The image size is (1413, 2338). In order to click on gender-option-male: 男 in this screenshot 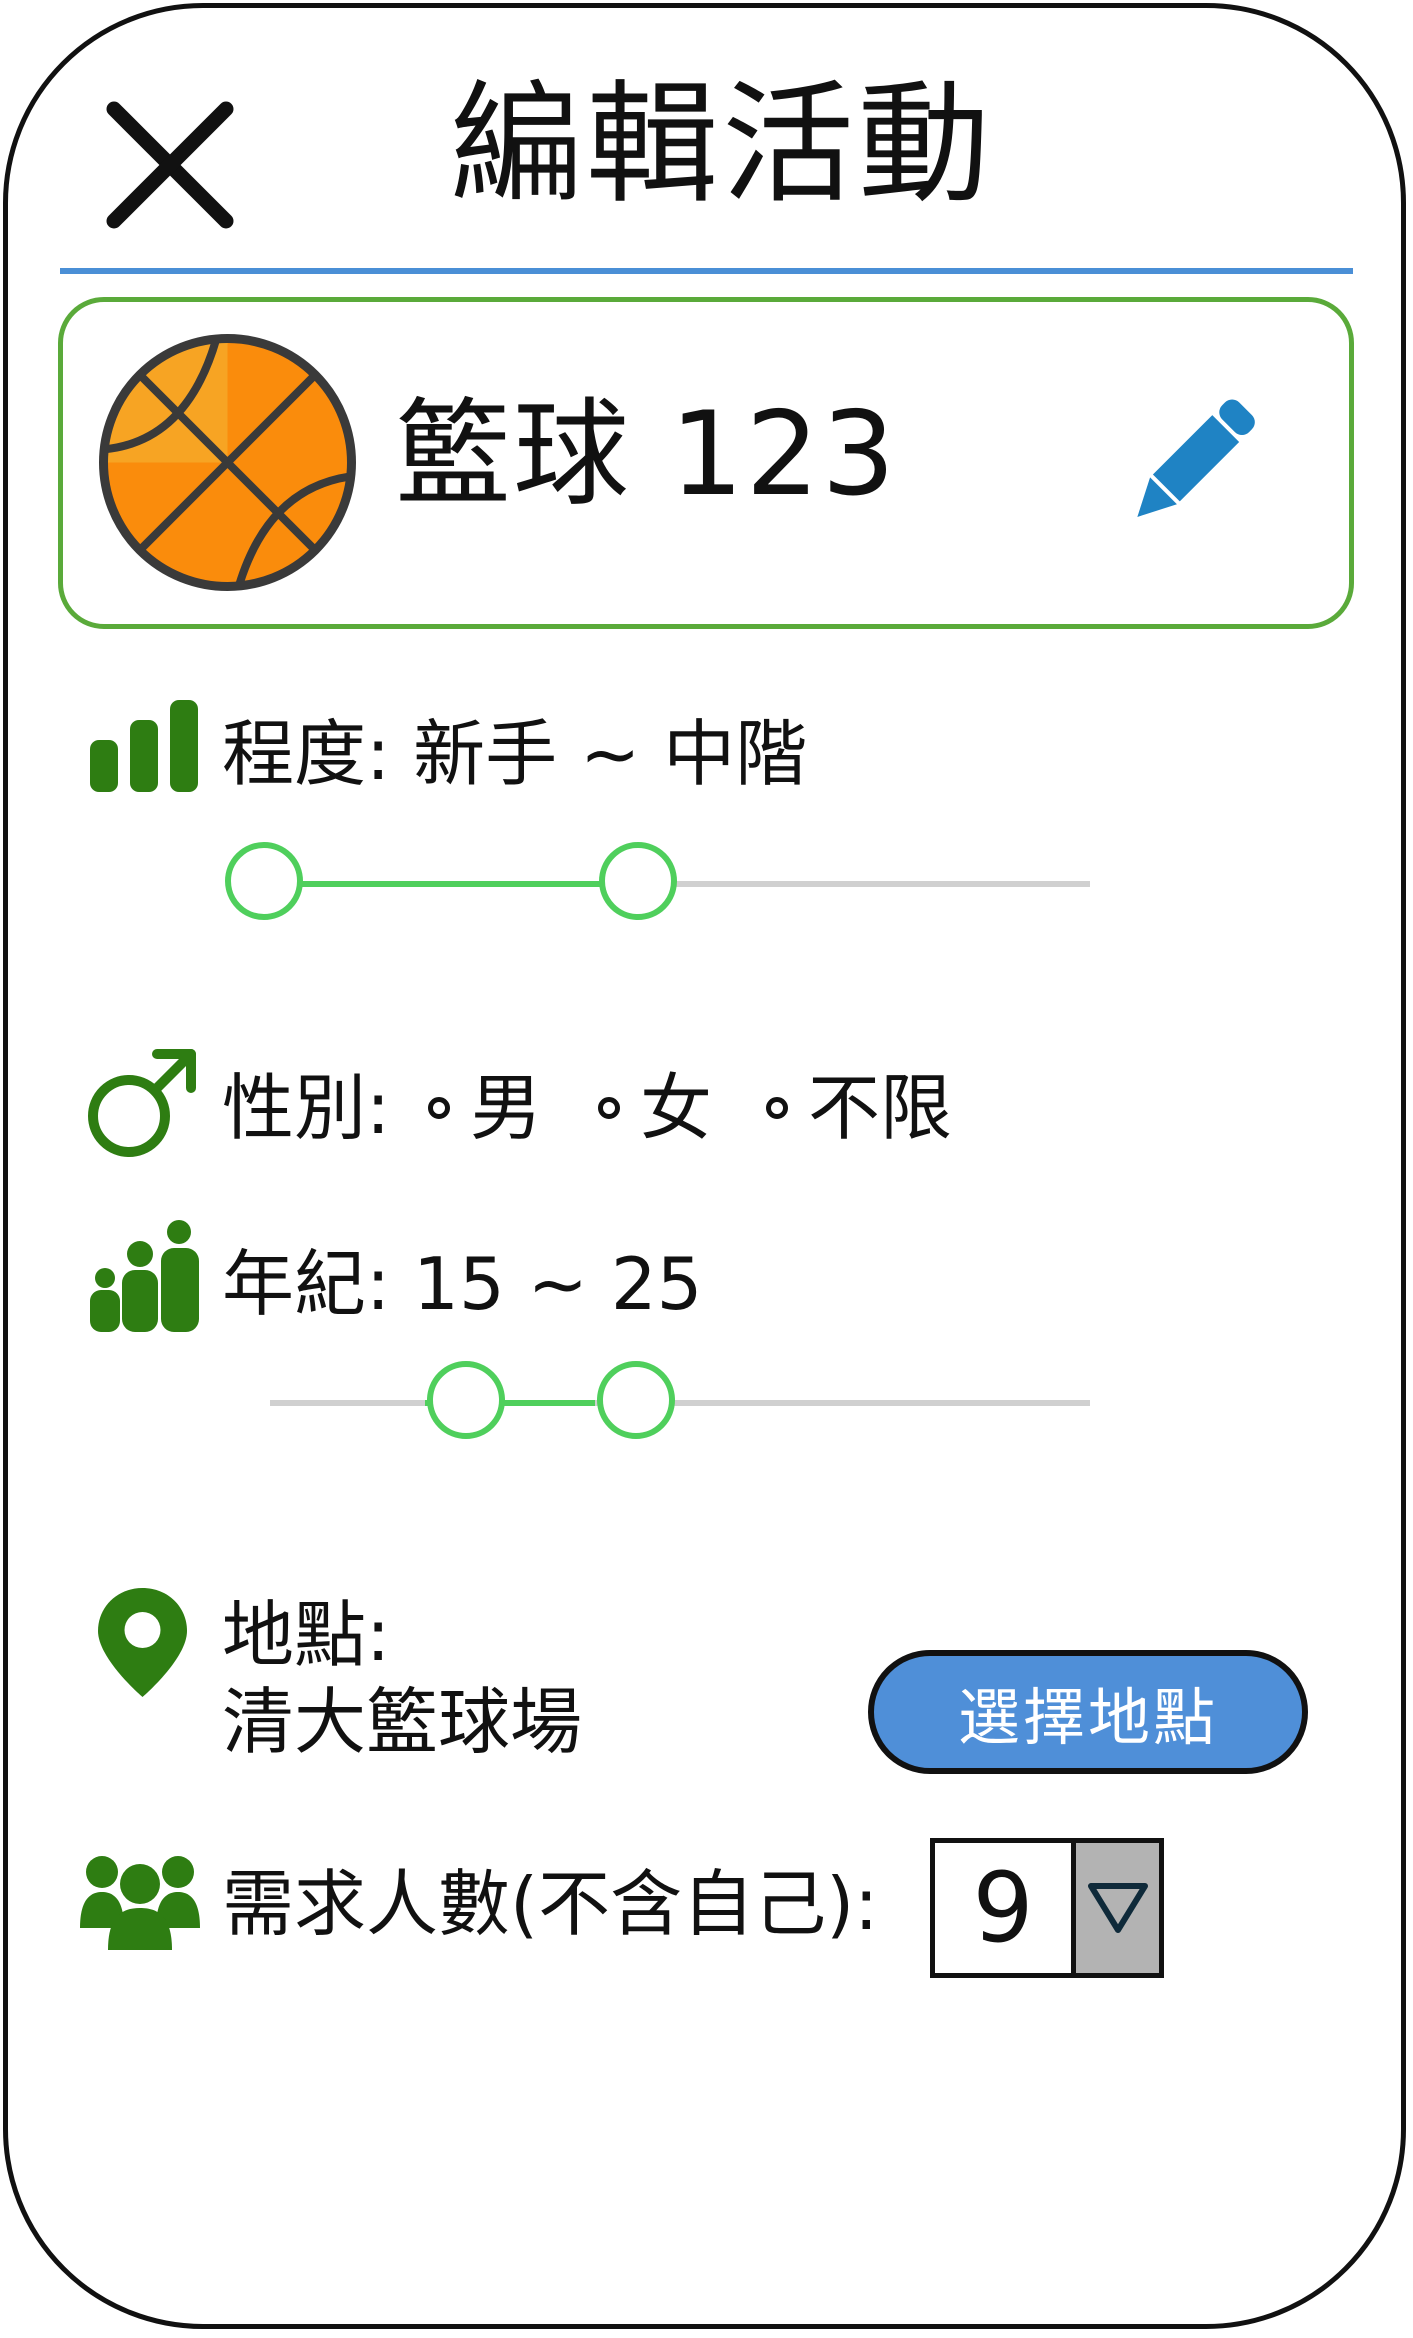, I will do `click(485, 1108)`.